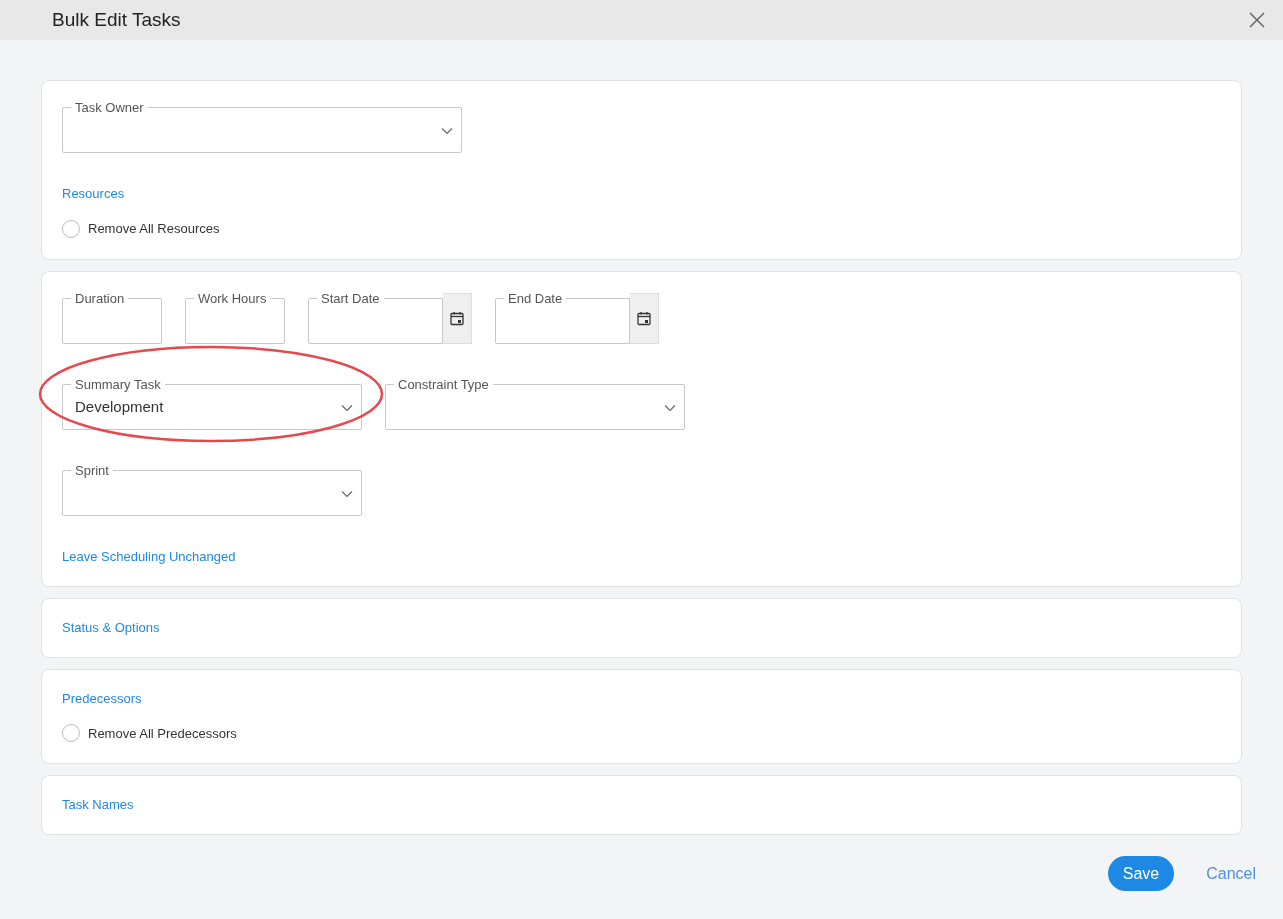 This screenshot has width=1283, height=919. I want to click on dropdown-field: Constraint Type, so click(535, 403).